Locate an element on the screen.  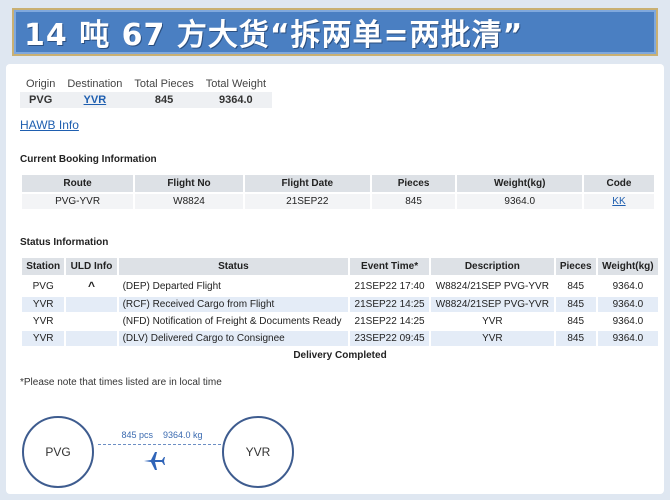
booking-flight-no: W8824 is located at coordinates (189, 201).